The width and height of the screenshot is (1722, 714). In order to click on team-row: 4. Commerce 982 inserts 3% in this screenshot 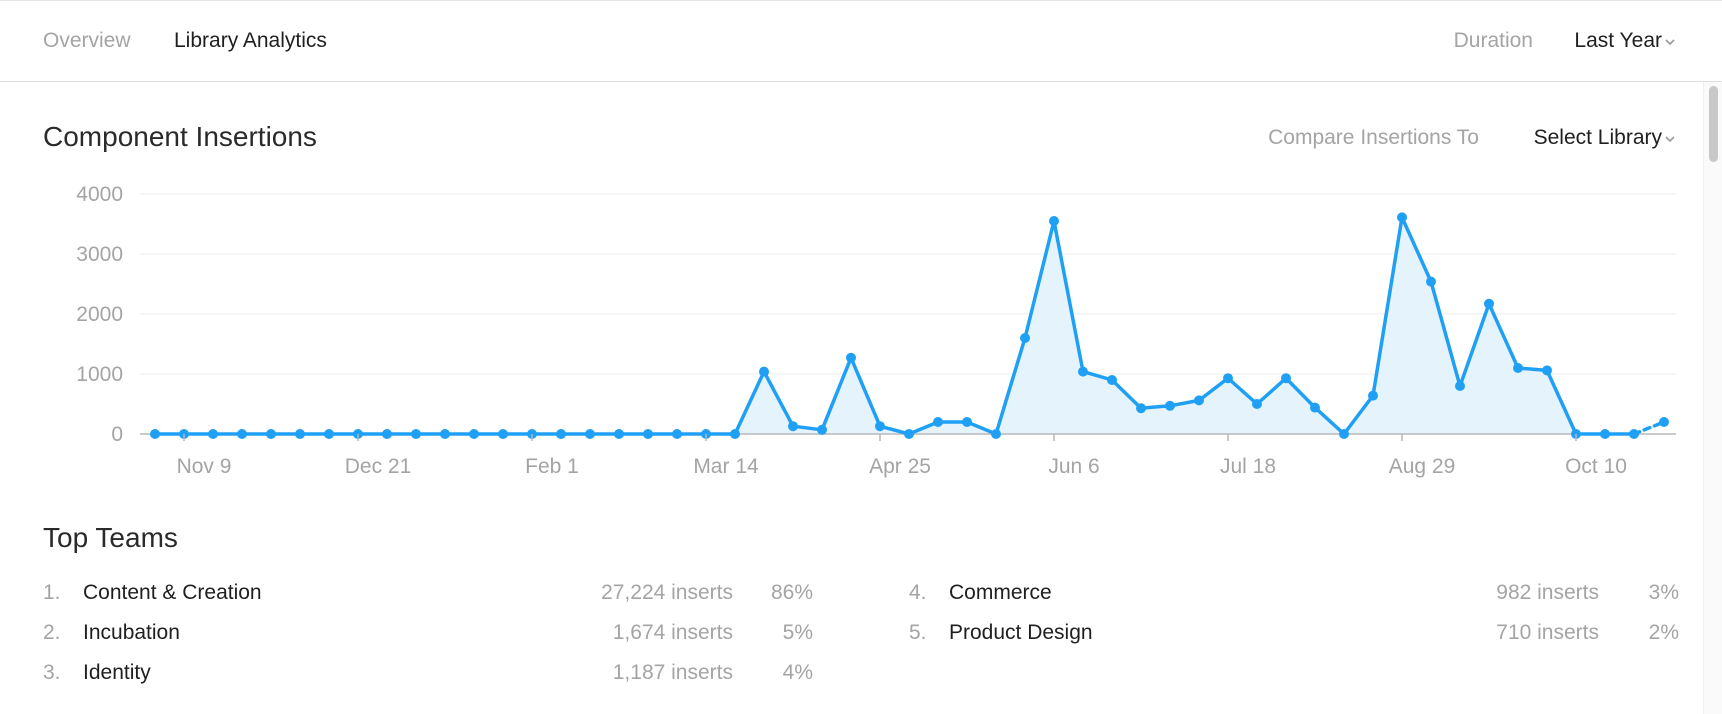, I will do `click(1294, 596)`.